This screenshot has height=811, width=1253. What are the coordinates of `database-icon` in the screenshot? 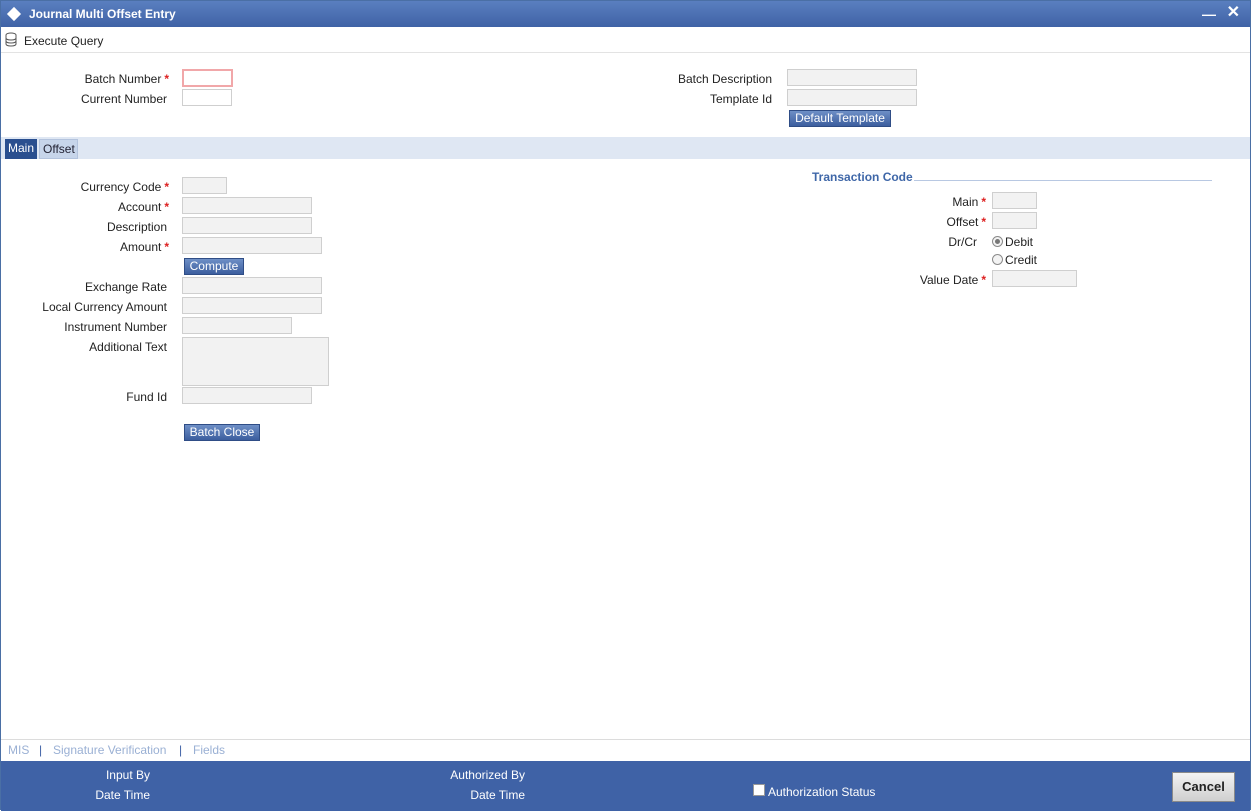 It's located at (12, 40).